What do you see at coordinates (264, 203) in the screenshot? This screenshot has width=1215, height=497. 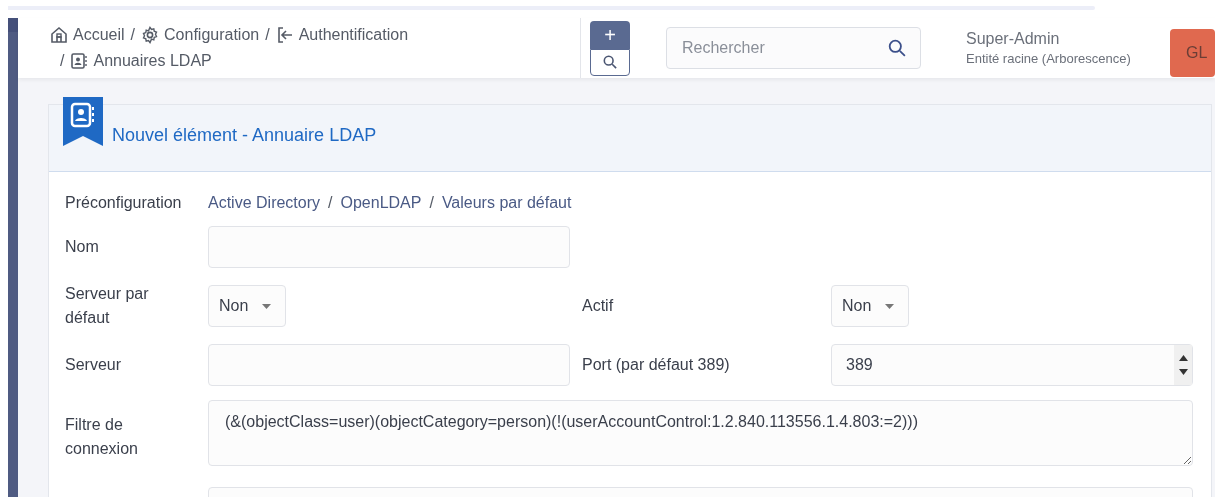 I see `preset-link: Active Directory` at bounding box center [264, 203].